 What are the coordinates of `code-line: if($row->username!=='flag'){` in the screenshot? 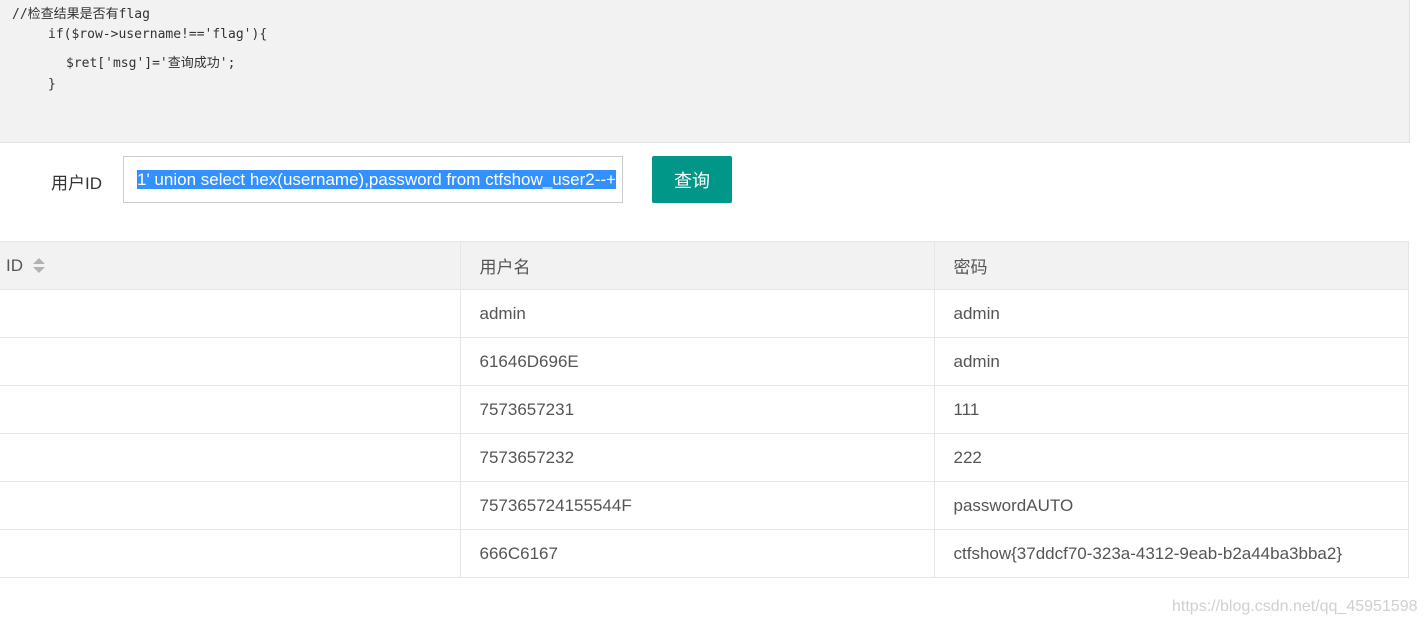 It's located at (158, 34).